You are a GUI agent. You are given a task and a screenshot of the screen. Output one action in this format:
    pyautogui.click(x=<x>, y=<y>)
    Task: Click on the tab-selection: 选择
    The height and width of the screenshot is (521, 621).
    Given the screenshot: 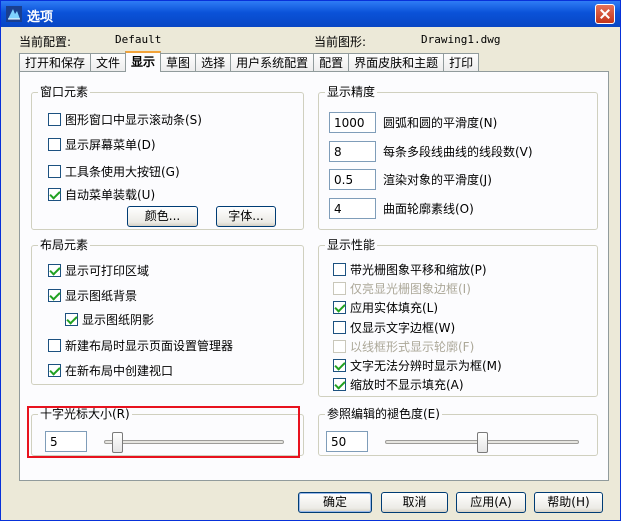 What is the action you would take?
    pyautogui.click(x=213, y=62)
    